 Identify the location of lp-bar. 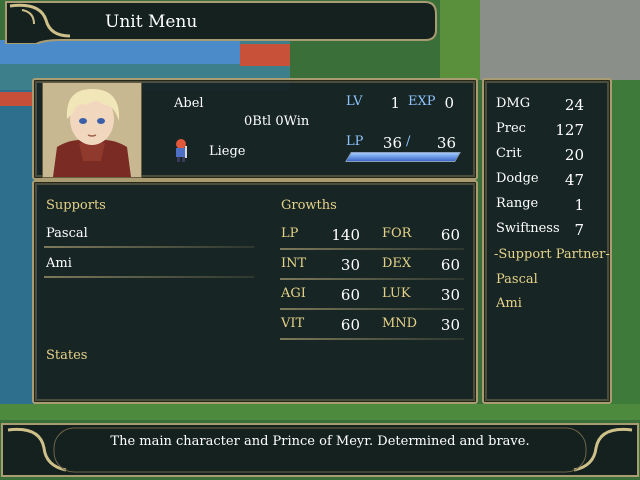
(403, 157).